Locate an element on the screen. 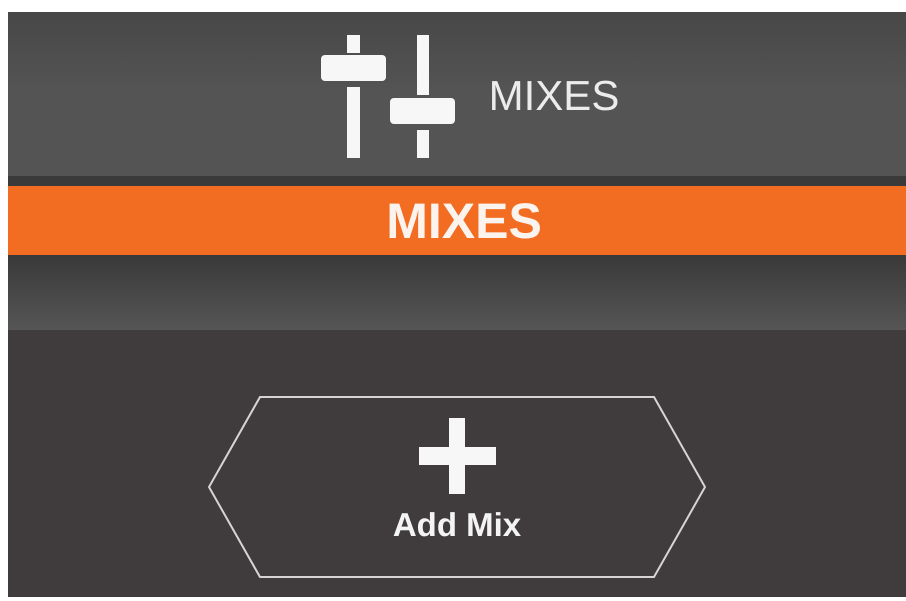 This screenshot has height=601, width=906. sliders-icon is located at coordinates (387, 96).